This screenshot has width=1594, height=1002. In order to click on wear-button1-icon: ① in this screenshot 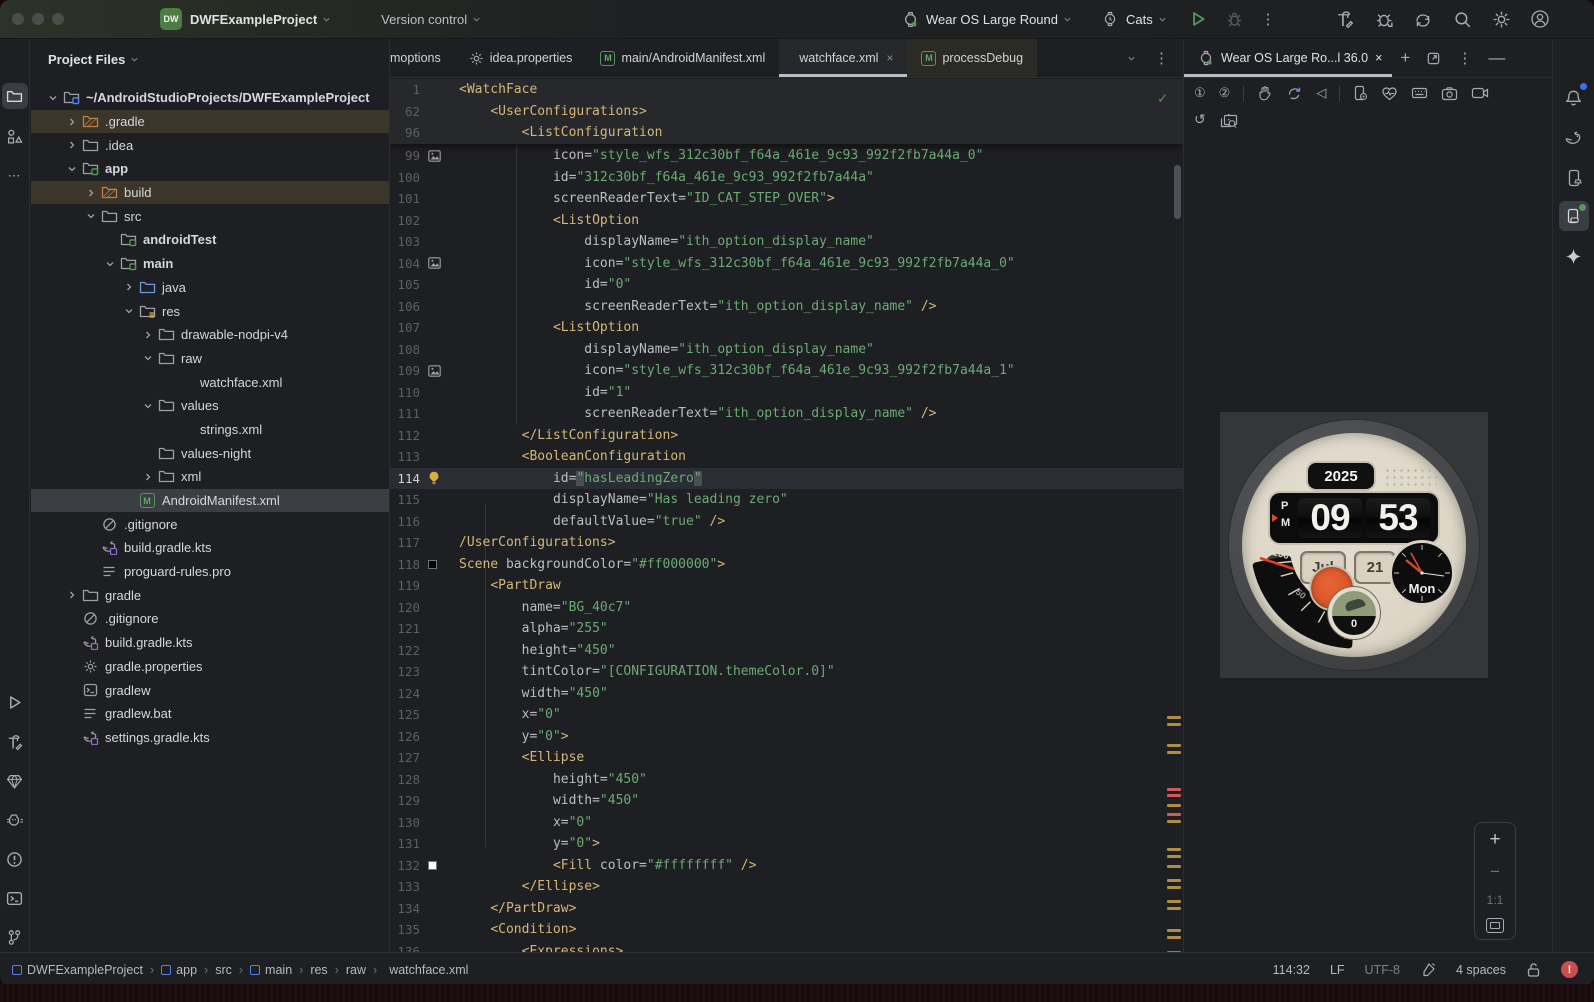, I will do `click(1200, 93)`.